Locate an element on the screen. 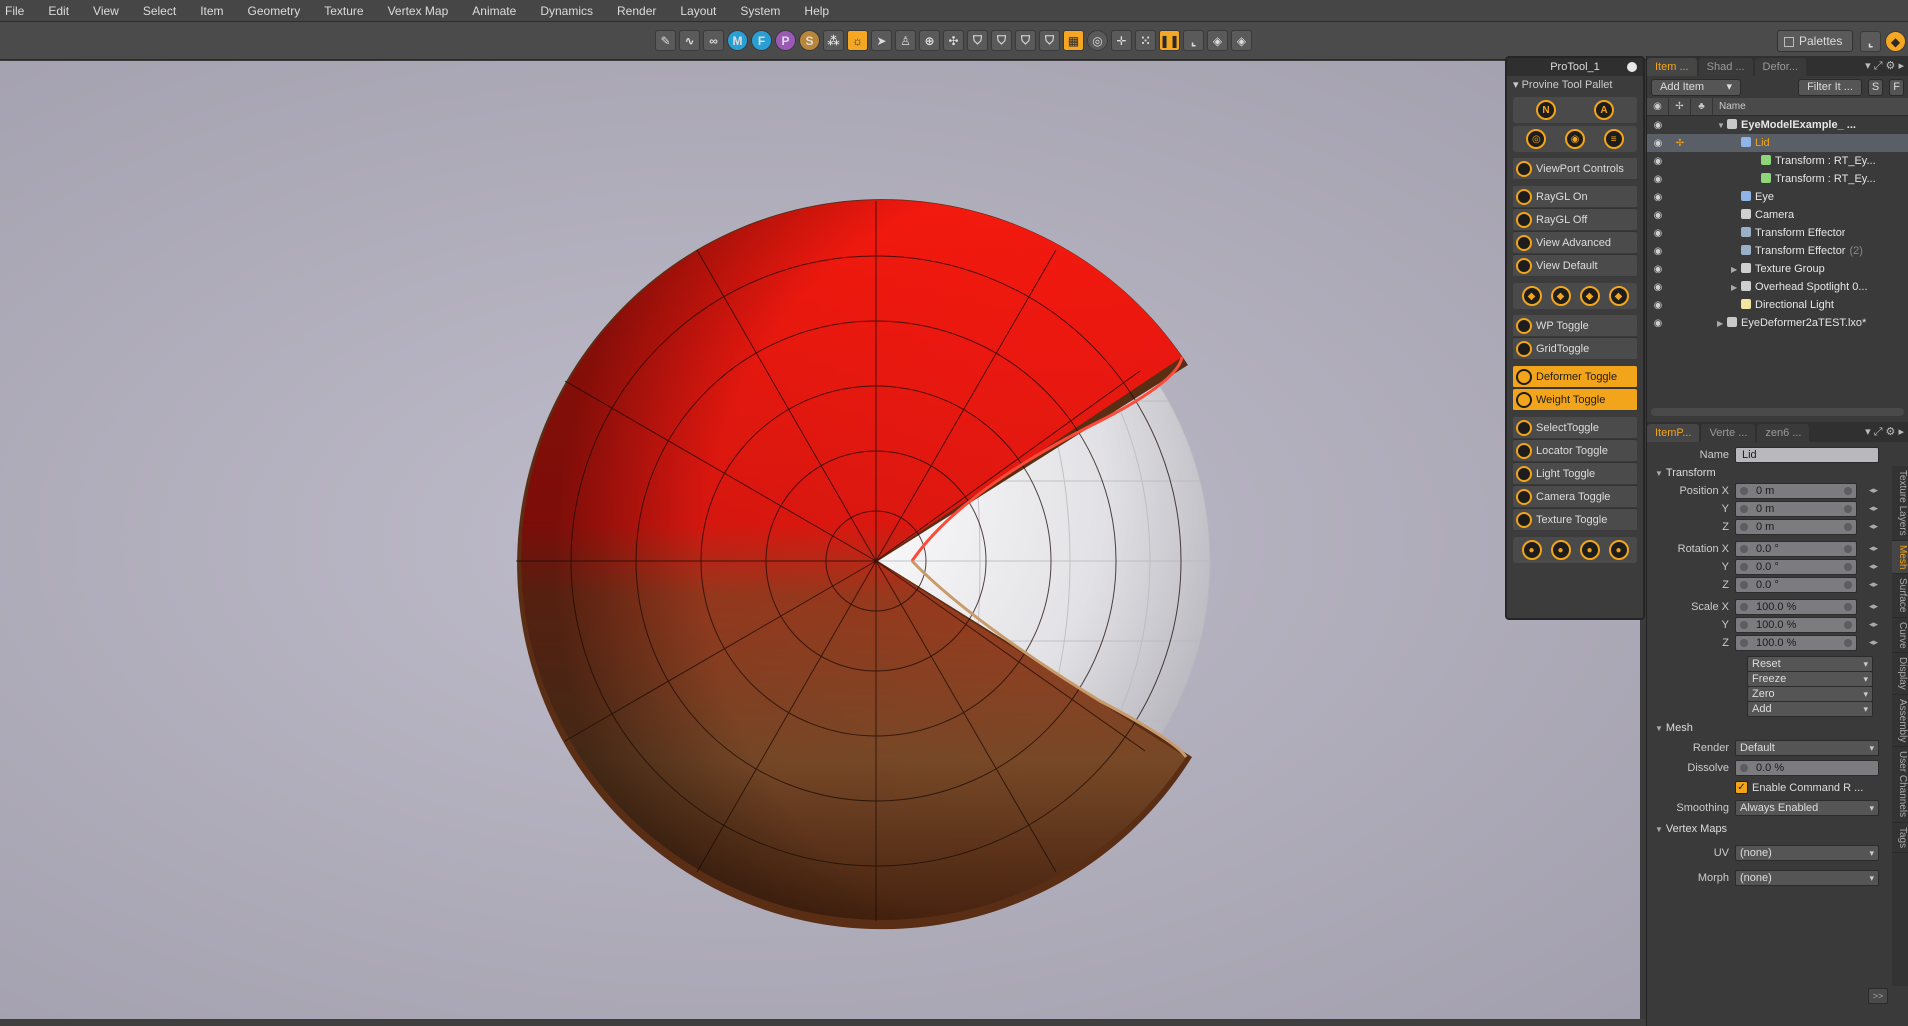  ring-icon: ◎ is located at coordinates (1097, 40).